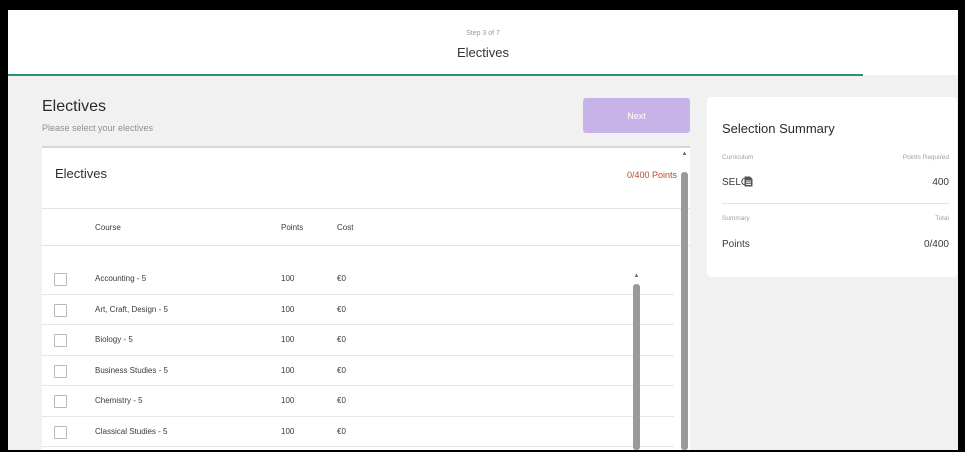  Describe the element at coordinates (651, 175) in the screenshot. I see `points-status: 0/400 Points` at that location.